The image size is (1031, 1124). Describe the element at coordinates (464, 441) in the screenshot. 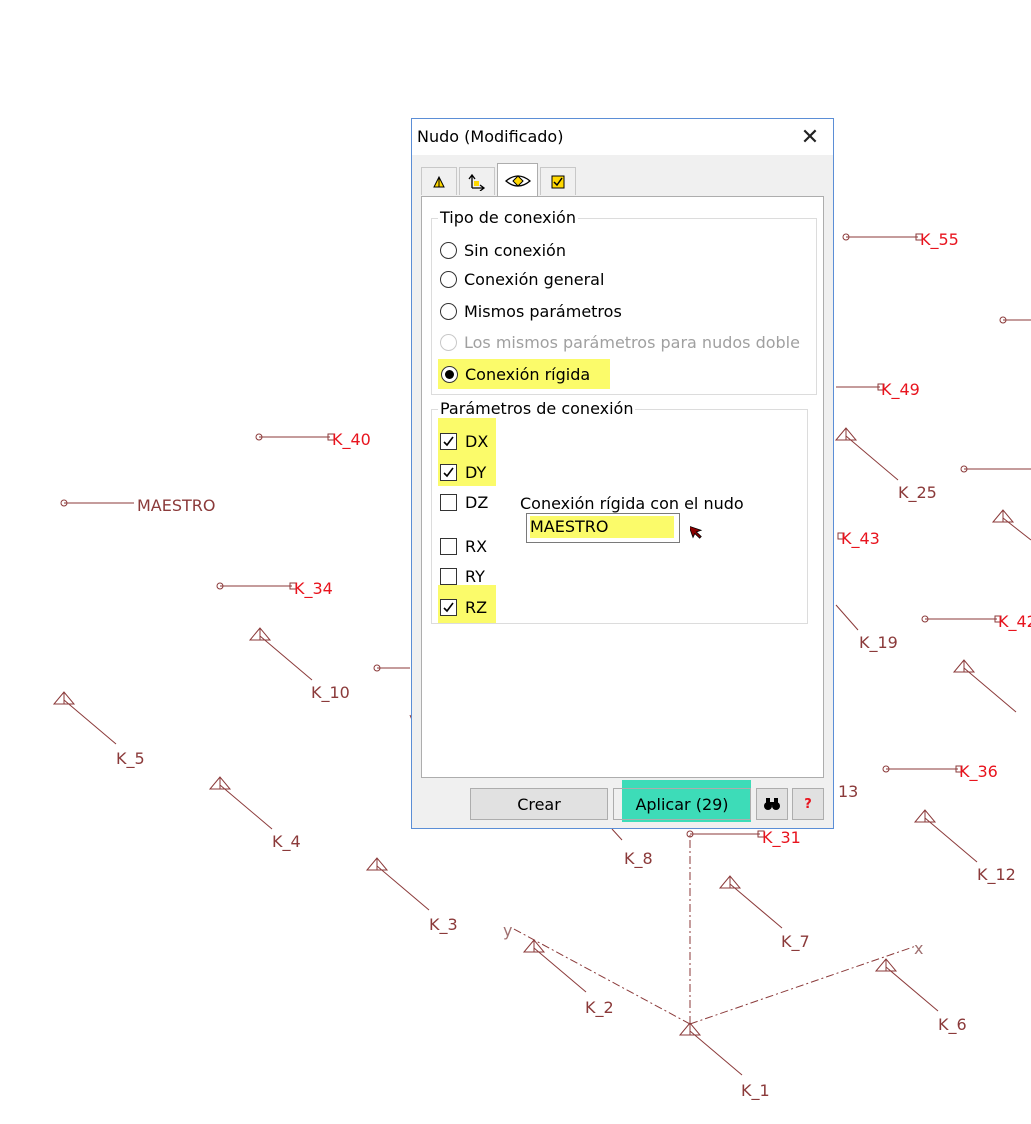

I see `checkbox-dx: DX` at that location.